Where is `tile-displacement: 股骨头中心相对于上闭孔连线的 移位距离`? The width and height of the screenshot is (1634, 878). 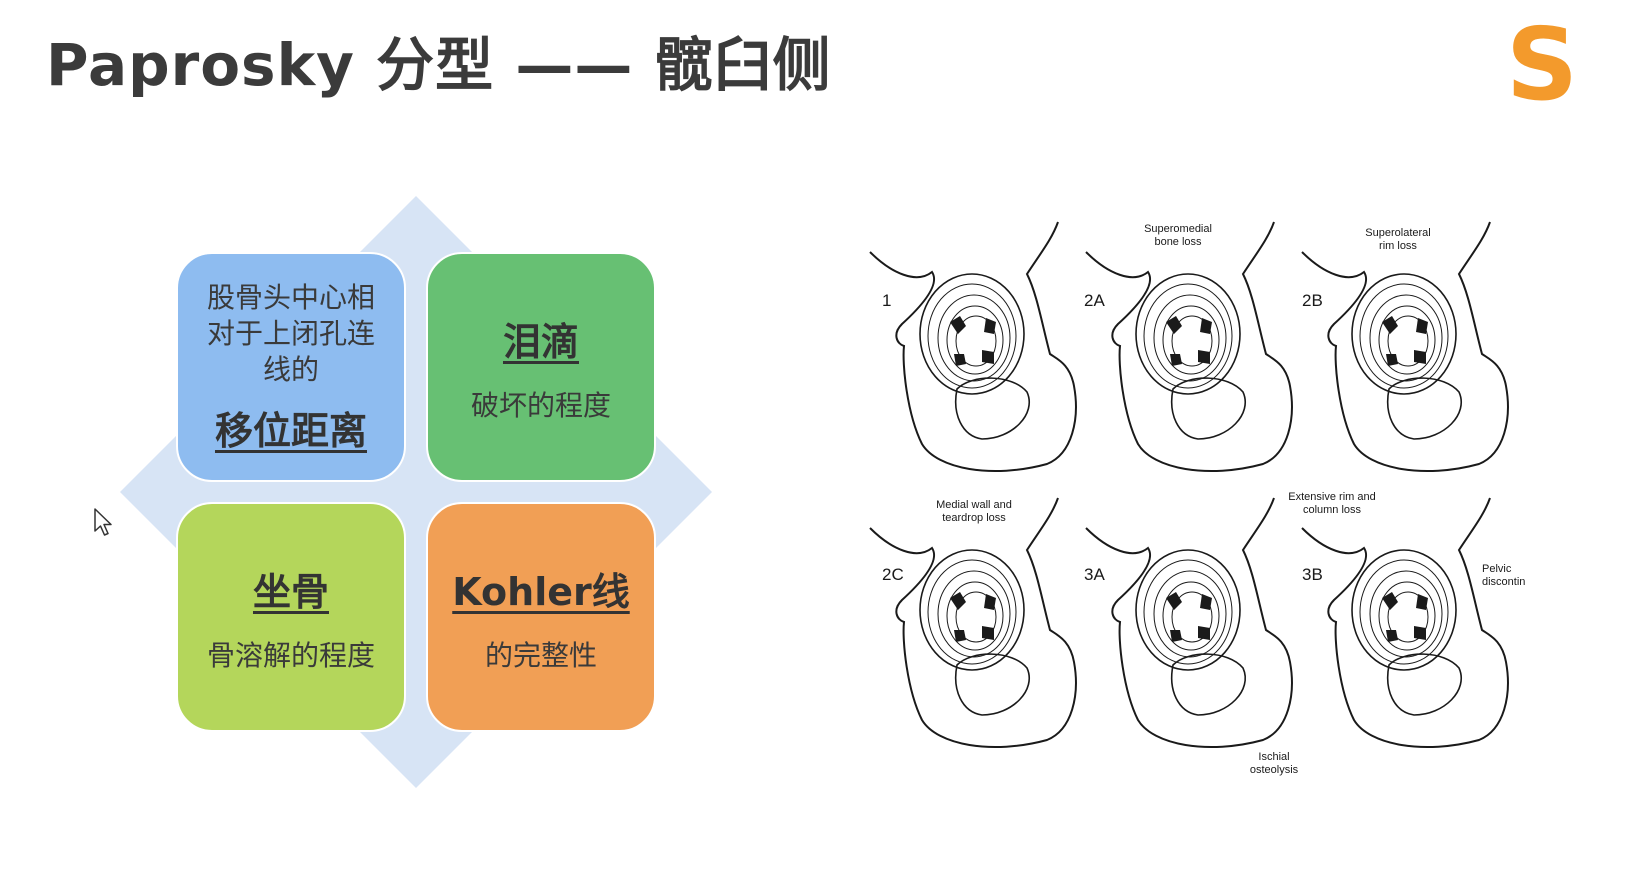 tile-displacement: 股骨头中心相对于上闭孔连线的 移位距离 is located at coordinates (291, 367).